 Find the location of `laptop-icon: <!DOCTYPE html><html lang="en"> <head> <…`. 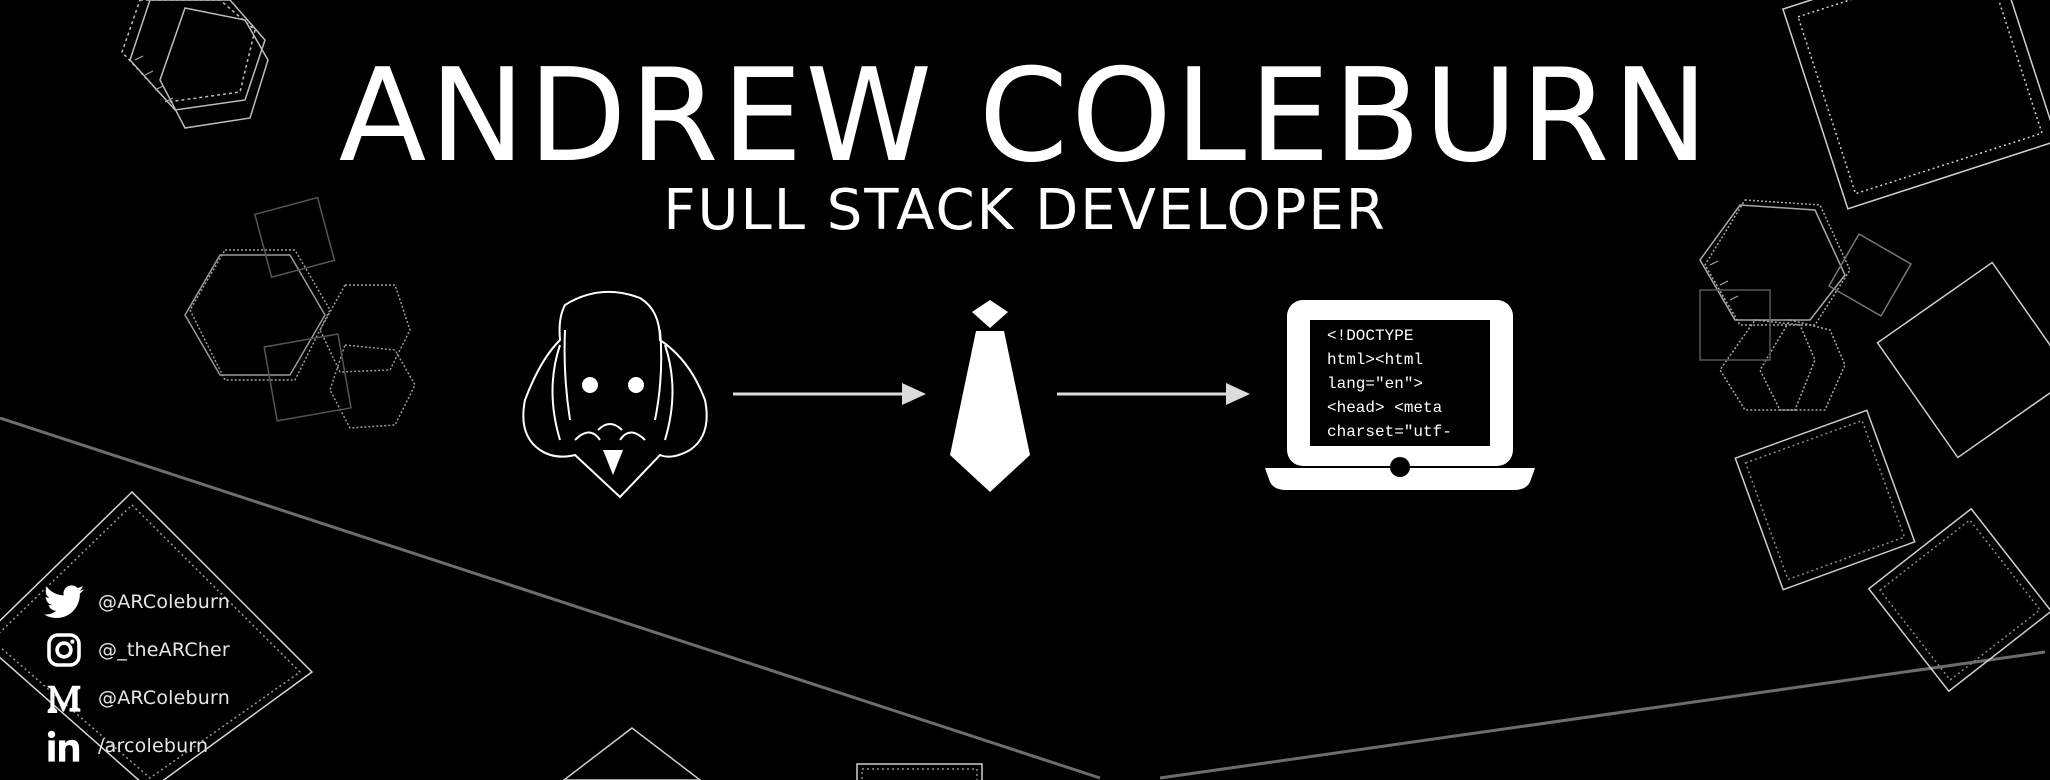

laptop-icon: <!DOCTYPE html><html lang="en"> <head> <… is located at coordinates (1400, 395).